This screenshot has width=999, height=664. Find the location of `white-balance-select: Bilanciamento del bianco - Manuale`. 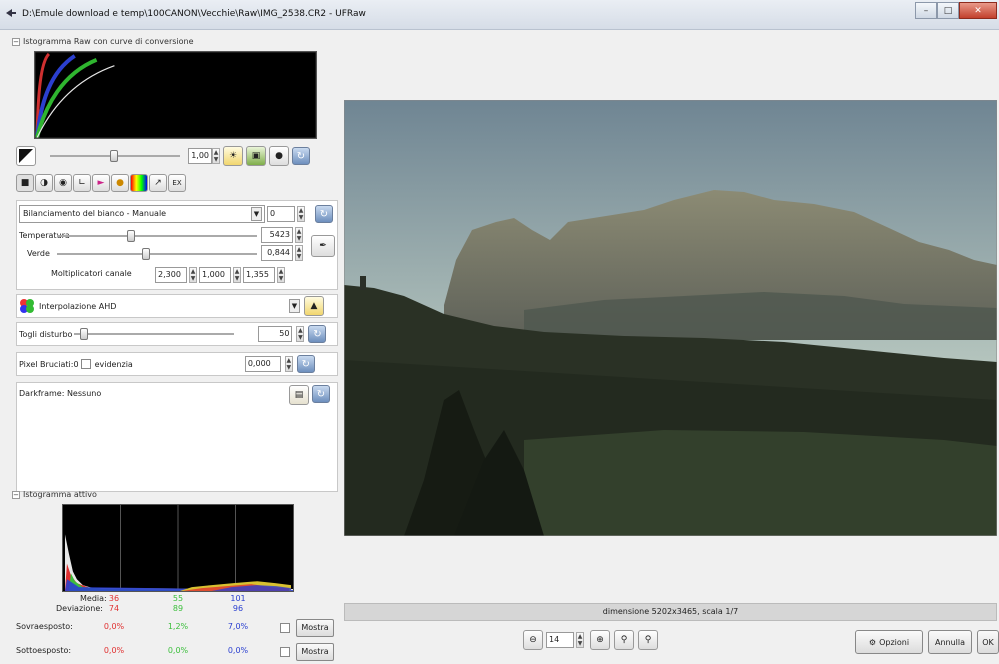

white-balance-select: Bilanciamento del bianco - Manuale is located at coordinates (142, 214).